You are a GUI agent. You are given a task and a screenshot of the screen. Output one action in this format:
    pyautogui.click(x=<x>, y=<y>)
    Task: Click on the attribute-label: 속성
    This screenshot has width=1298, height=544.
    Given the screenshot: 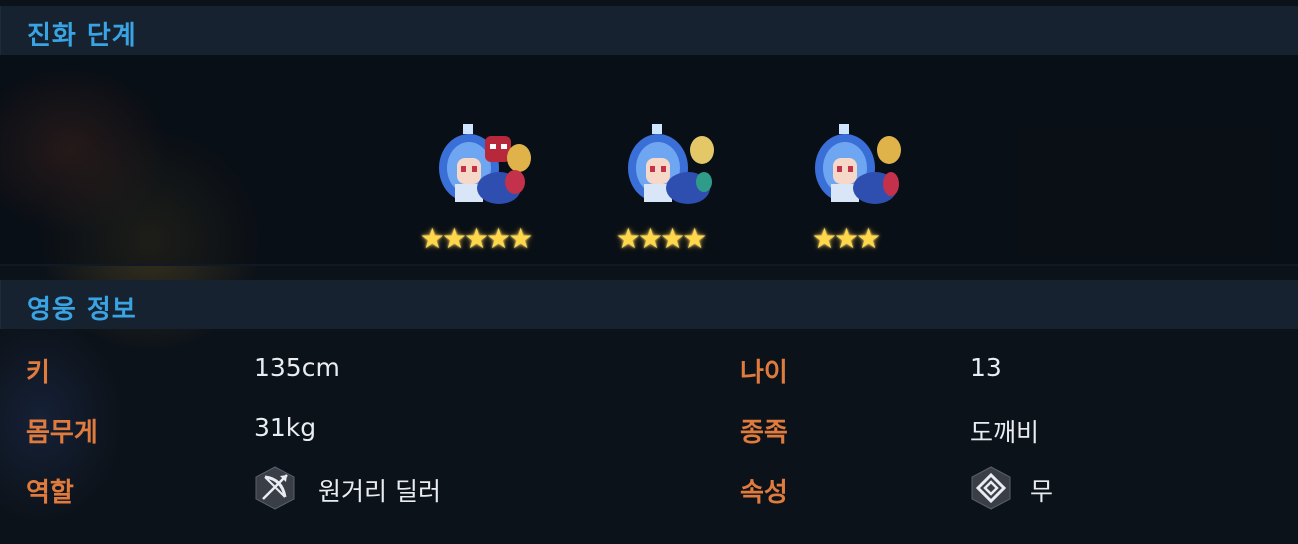 What is the action you would take?
    pyautogui.click(x=764, y=493)
    